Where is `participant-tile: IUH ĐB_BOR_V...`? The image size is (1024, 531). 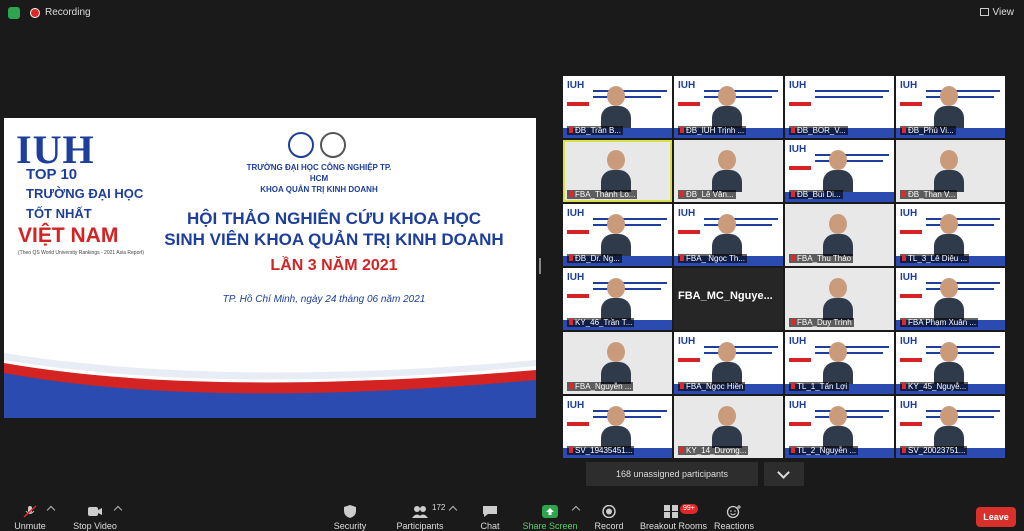
participant-tile: IUH ĐB_BOR_V... is located at coordinates (839, 107).